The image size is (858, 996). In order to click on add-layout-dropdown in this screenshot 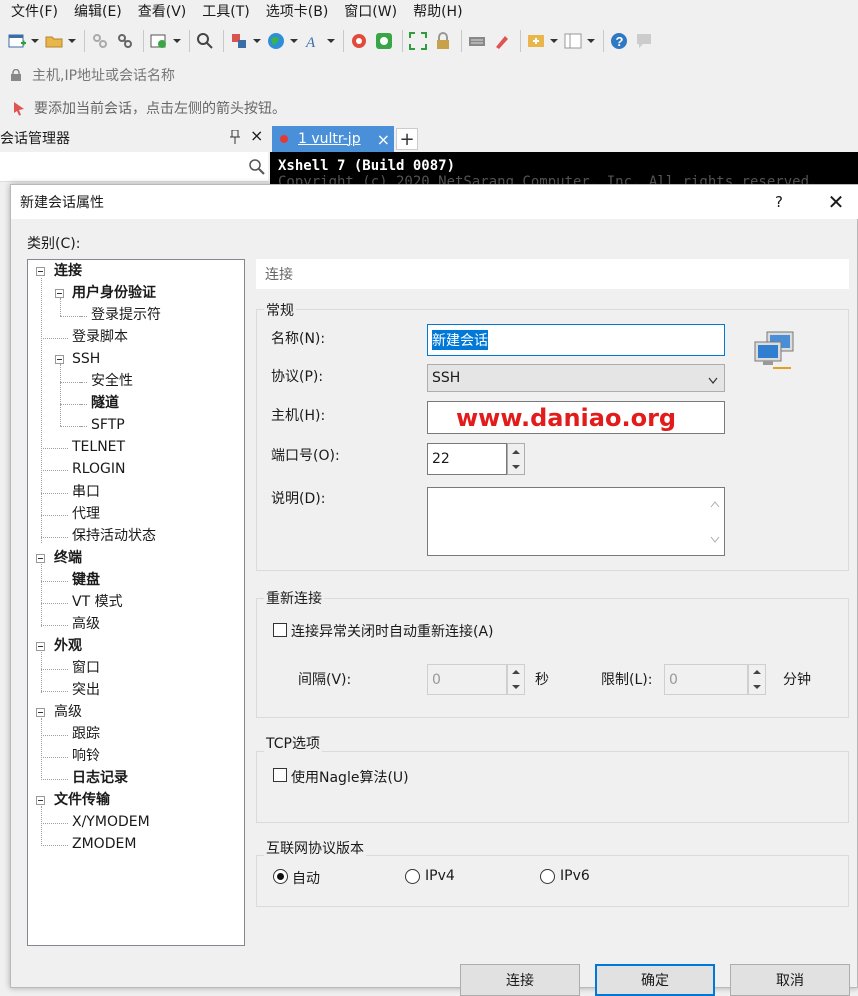, I will do `click(554, 41)`.